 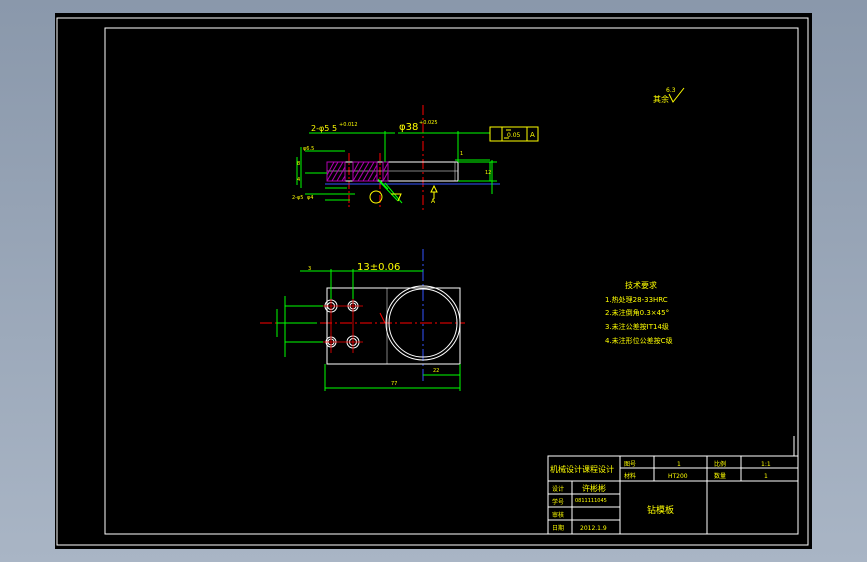 What do you see at coordinates (639, 340) in the screenshot?
I see `tech-item: 4.未注形位公差按C级` at bounding box center [639, 340].